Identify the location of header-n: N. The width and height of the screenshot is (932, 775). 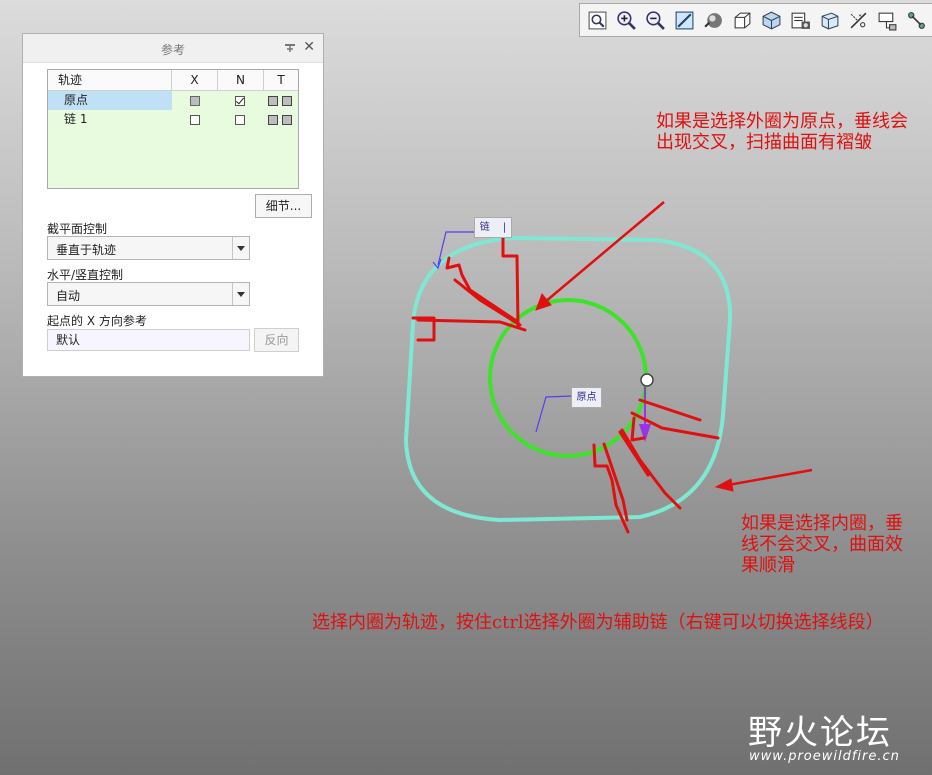
(241, 80).